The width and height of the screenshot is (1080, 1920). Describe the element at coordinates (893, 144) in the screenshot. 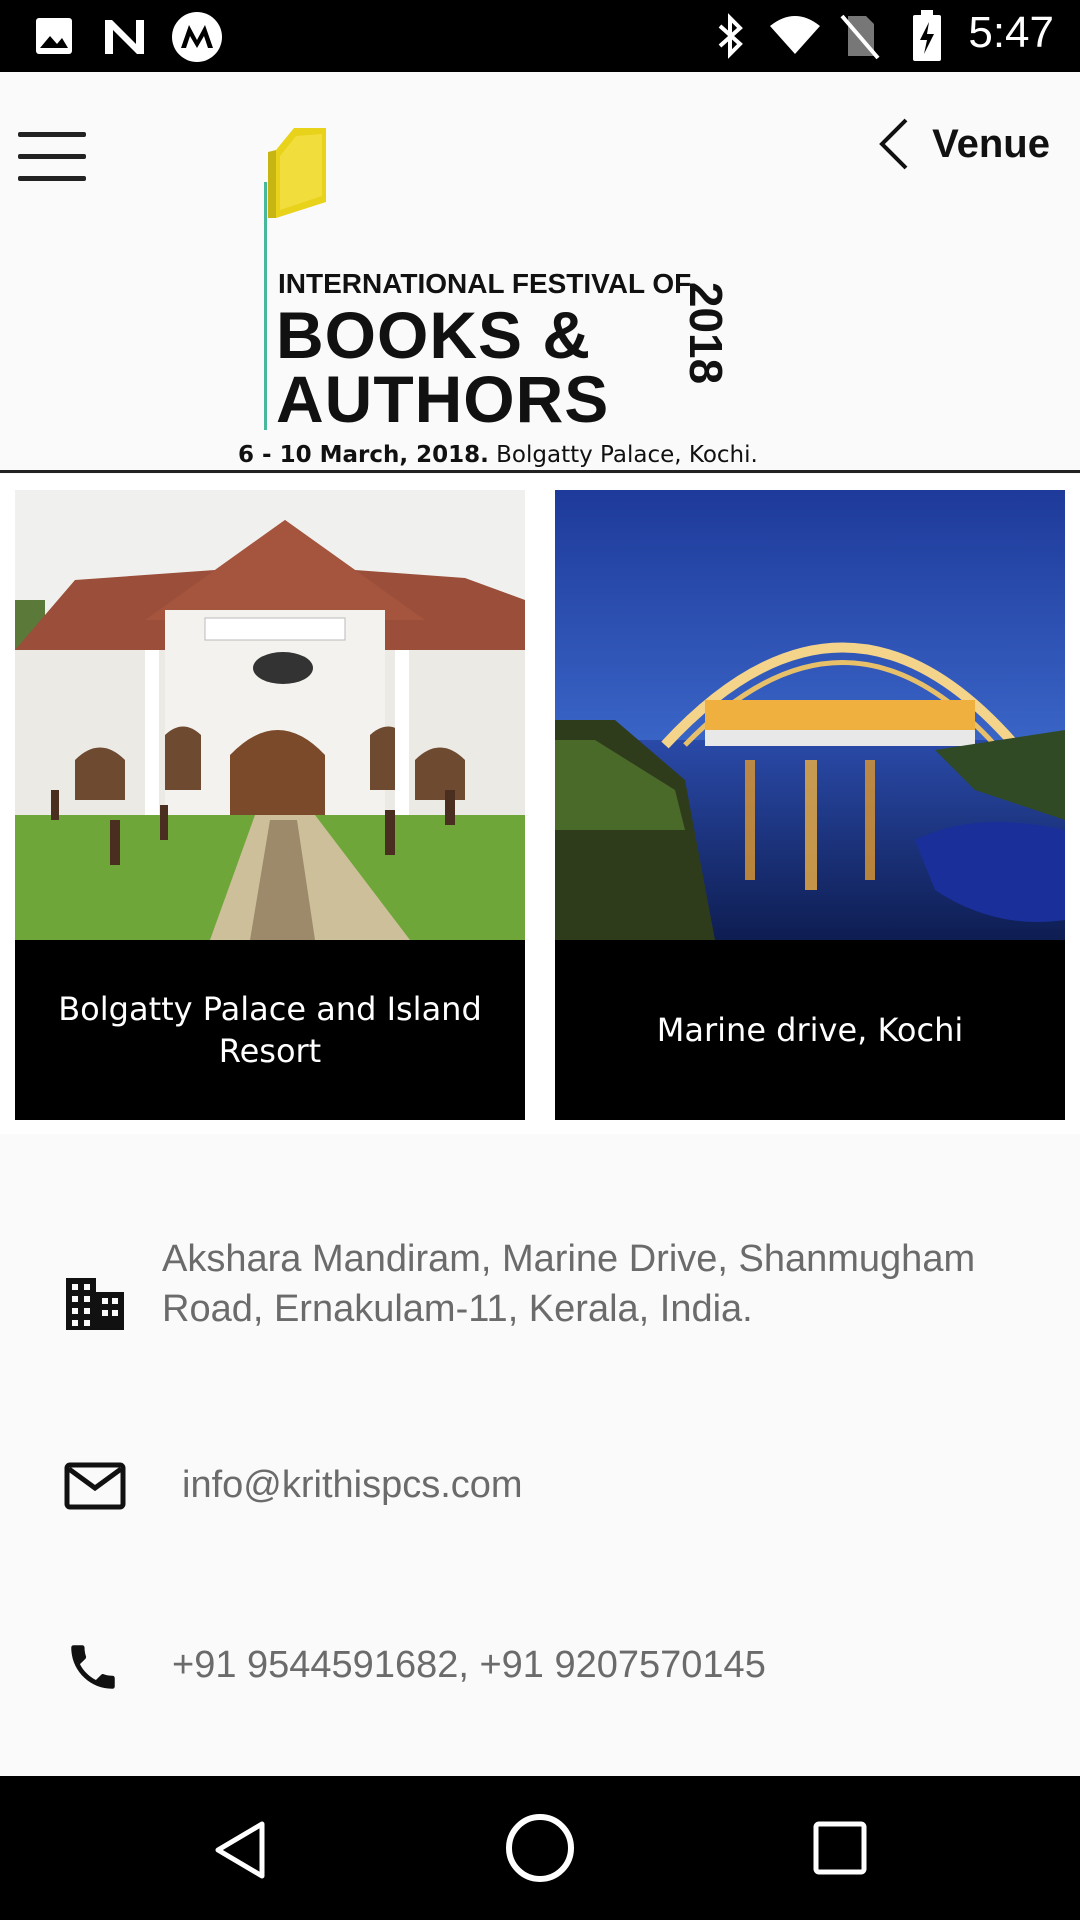

I see `chevron-left-icon` at that location.